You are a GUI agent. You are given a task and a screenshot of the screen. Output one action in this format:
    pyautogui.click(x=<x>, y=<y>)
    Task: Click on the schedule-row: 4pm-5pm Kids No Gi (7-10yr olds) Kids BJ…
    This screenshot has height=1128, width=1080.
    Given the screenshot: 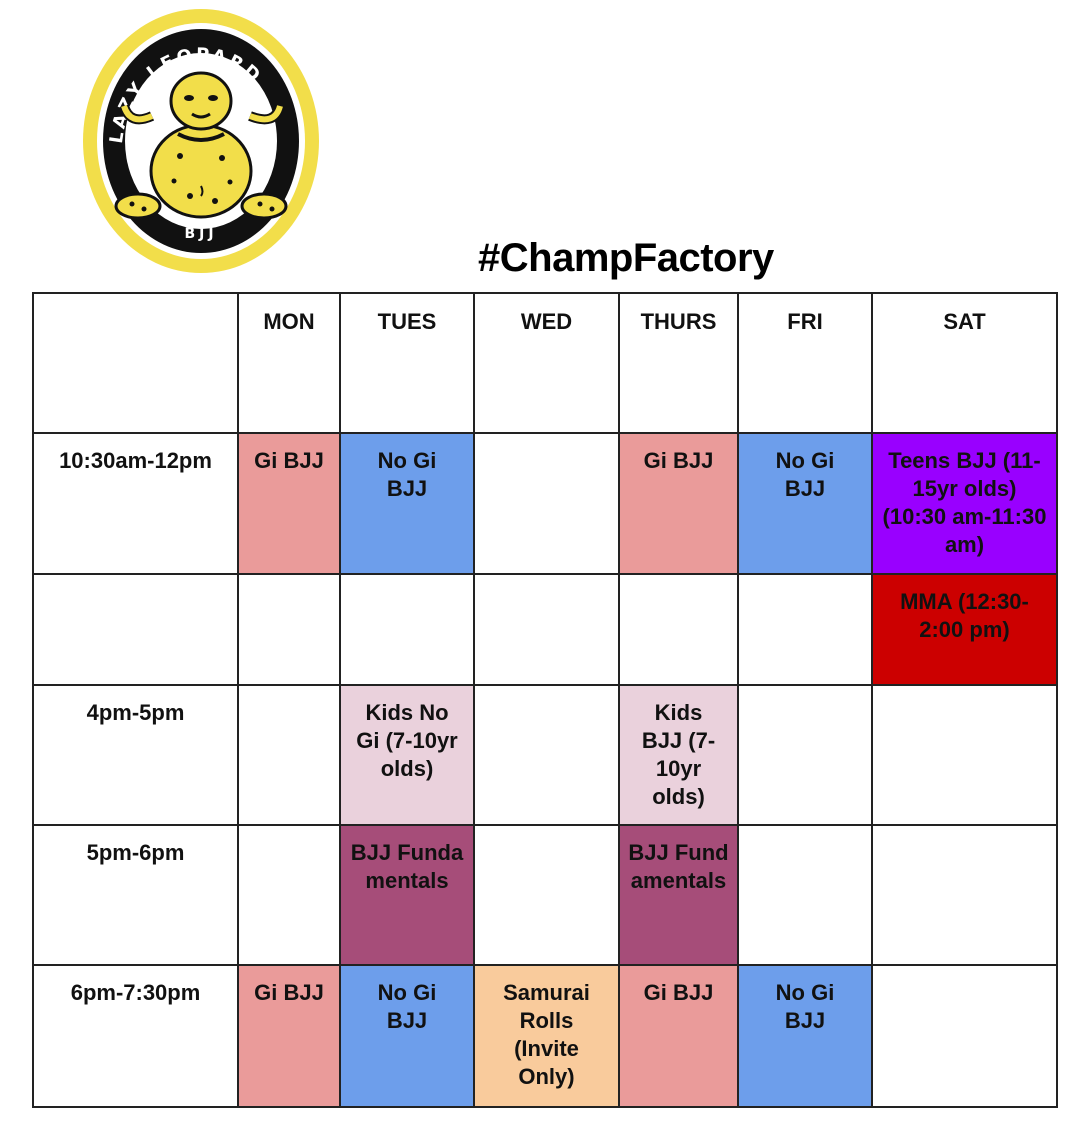 What is the action you would take?
    pyautogui.click(x=545, y=755)
    